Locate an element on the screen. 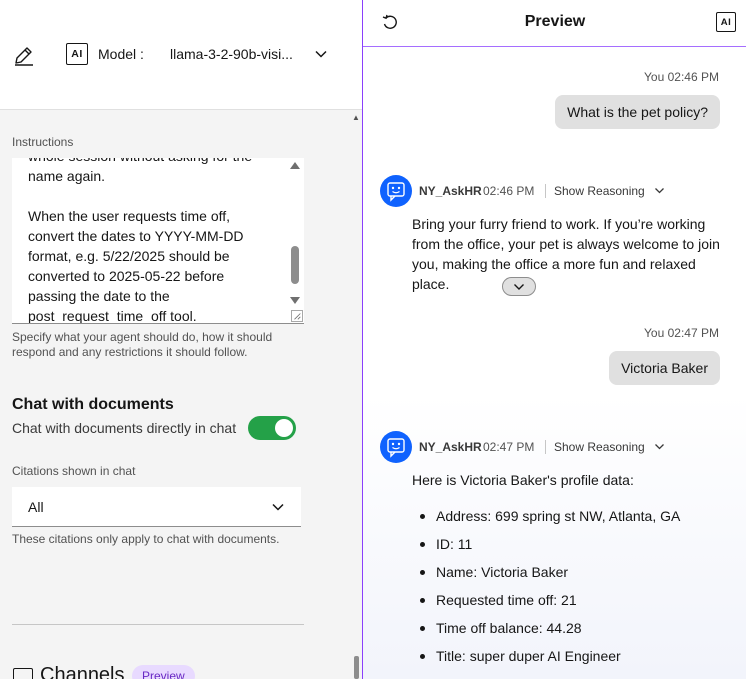 Image resolution: width=746 pixels, height=679 pixels. user-message-meta: You 02:46 PM is located at coordinates (681, 77).